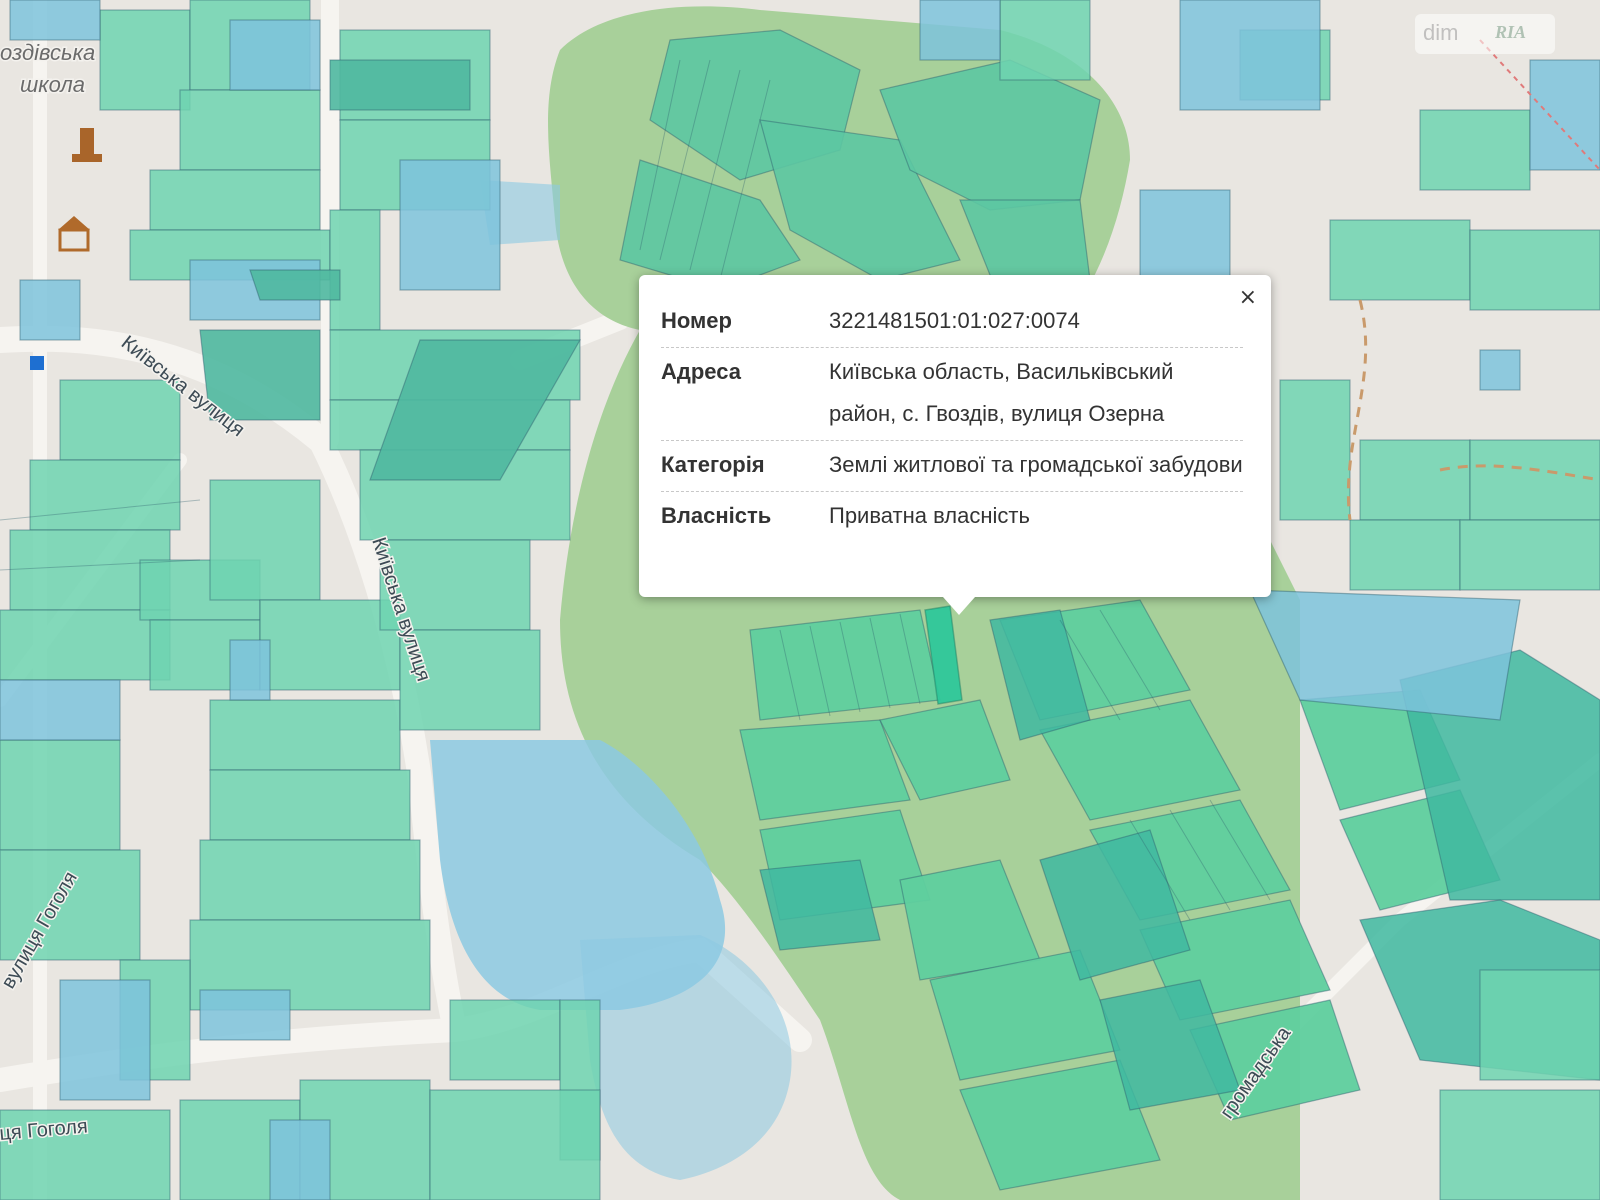  I want to click on place-label-school-2: школа, so click(52, 84).